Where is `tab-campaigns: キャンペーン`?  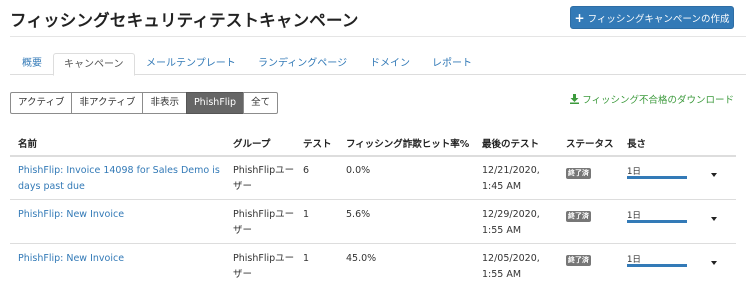
tab-campaigns: キャンペーン is located at coordinates (94, 64).